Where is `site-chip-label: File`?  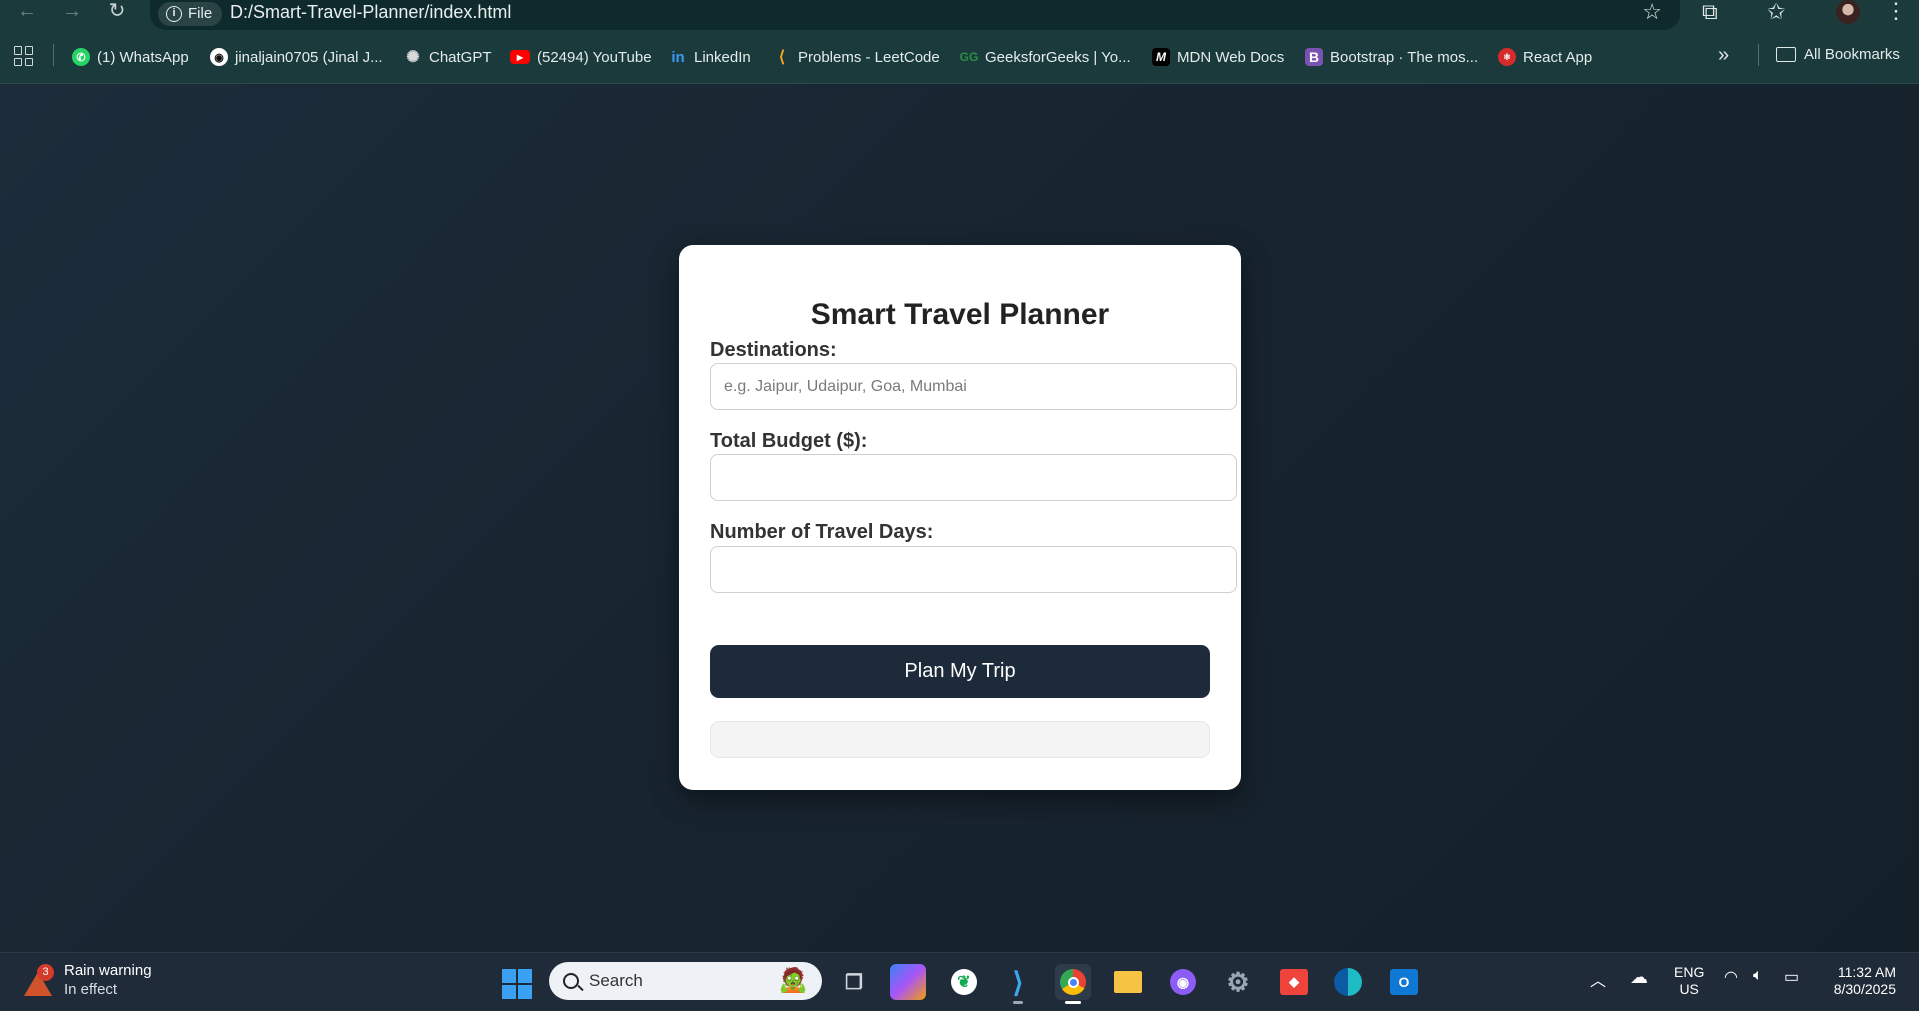 site-chip-label: File is located at coordinates (200, 13).